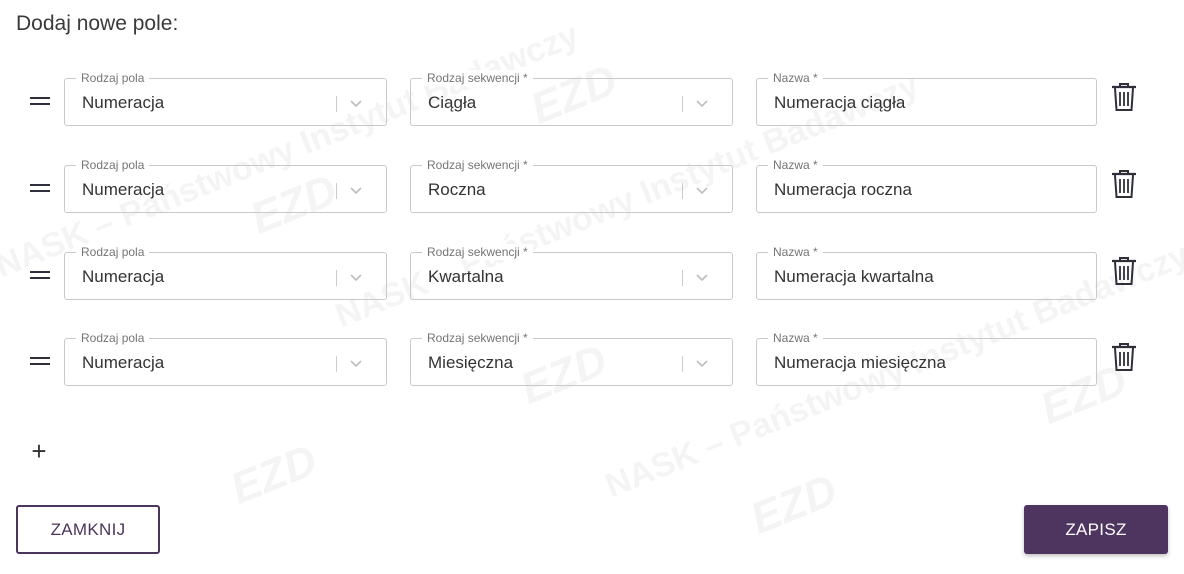  Describe the element at coordinates (926, 98) in the screenshot. I see `name-input: Nazwa * Numeracja ciągła` at that location.